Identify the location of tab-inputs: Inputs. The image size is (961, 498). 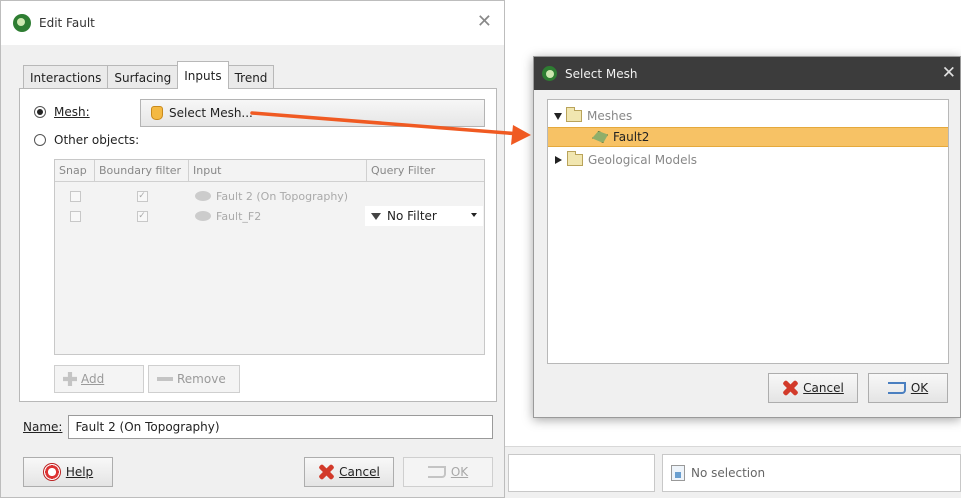
(203, 75).